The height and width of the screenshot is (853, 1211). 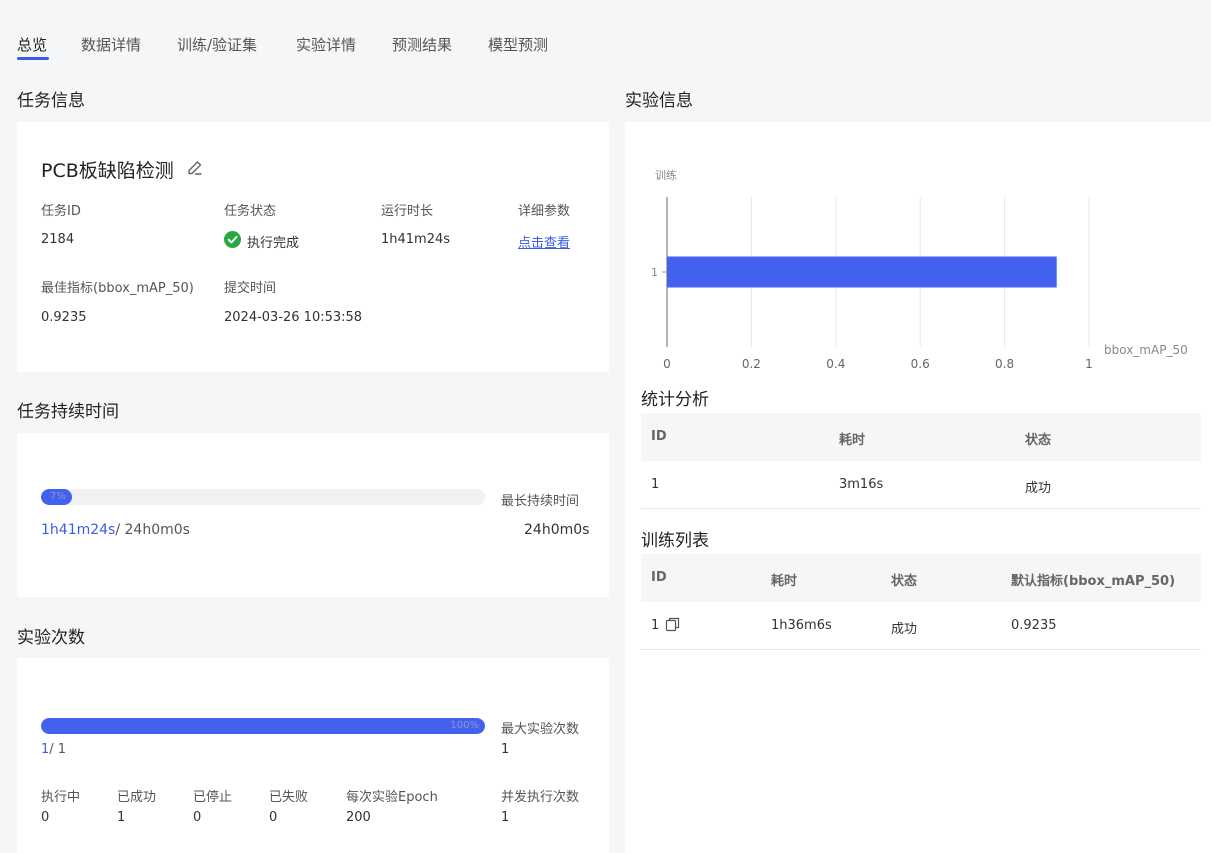 What do you see at coordinates (1093, 581) in the screenshot?
I see `train-col-metric: 默认指标(bbox_mAP_50)` at bounding box center [1093, 581].